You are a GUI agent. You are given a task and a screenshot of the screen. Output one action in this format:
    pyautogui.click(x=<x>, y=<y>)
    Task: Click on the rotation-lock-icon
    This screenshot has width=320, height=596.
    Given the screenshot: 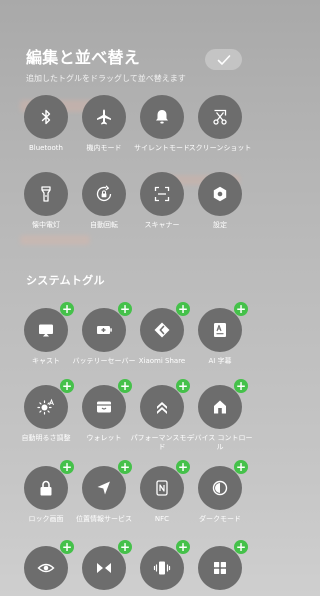 What is the action you would take?
    pyautogui.click(x=104, y=193)
    